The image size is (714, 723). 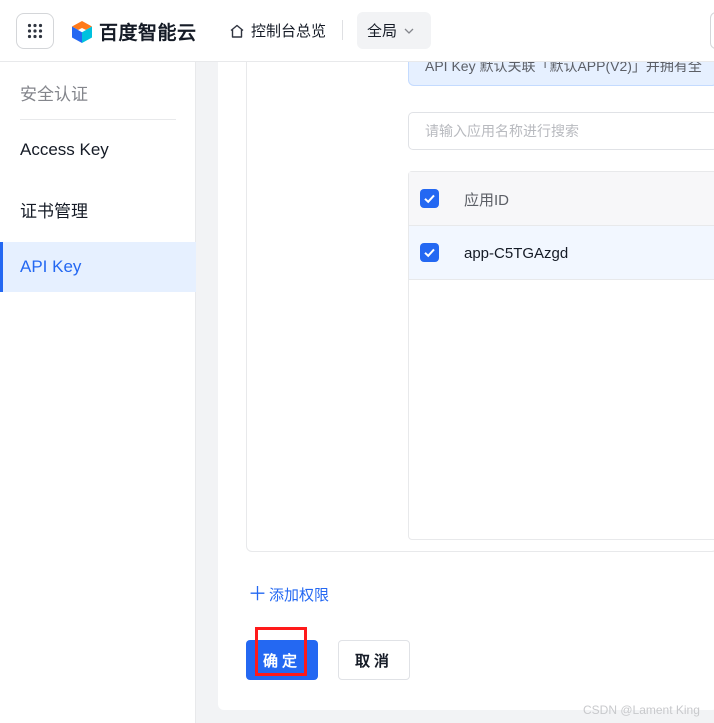 What do you see at coordinates (561, 199) in the screenshot?
I see `table-header: 应用ID` at bounding box center [561, 199].